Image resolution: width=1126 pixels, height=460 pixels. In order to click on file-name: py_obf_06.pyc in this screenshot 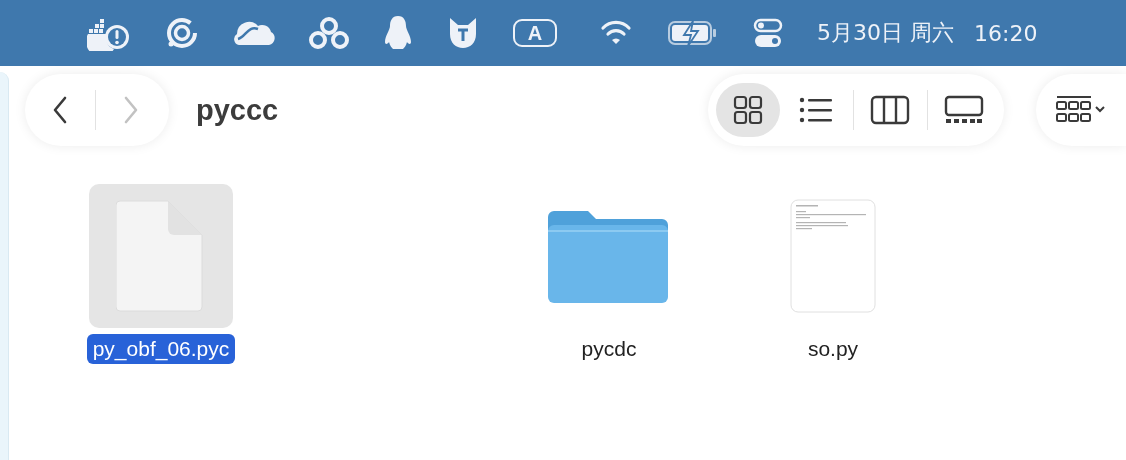, I will do `click(161, 349)`.